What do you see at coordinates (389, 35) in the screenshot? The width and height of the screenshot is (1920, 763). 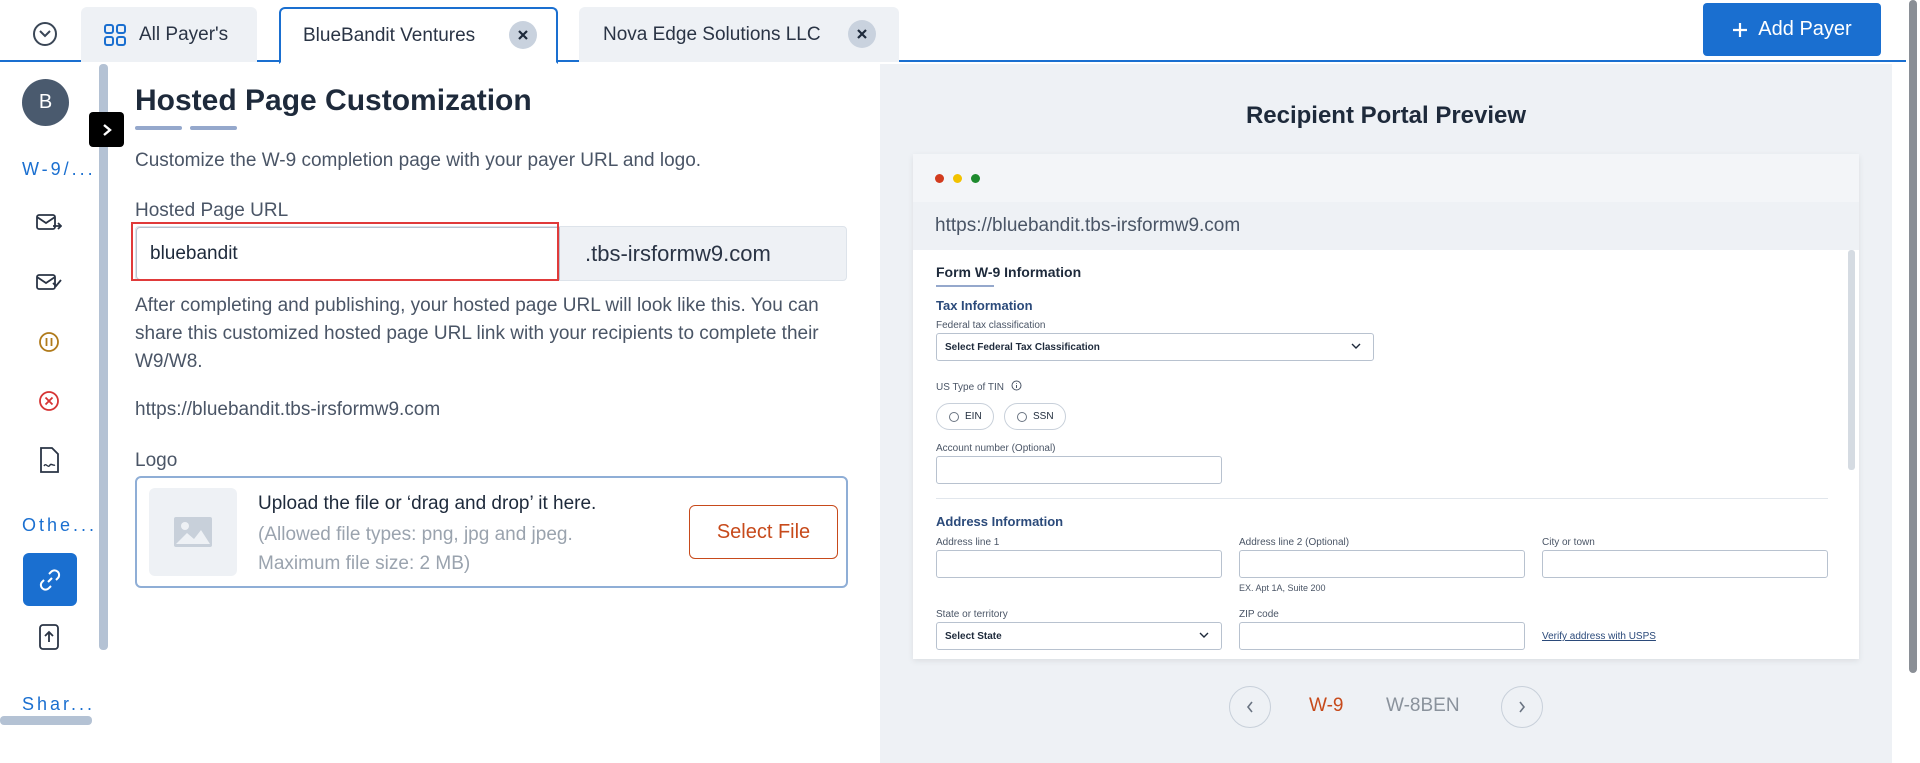 I see `tab-label: BlueBandit Ventures` at bounding box center [389, 35].